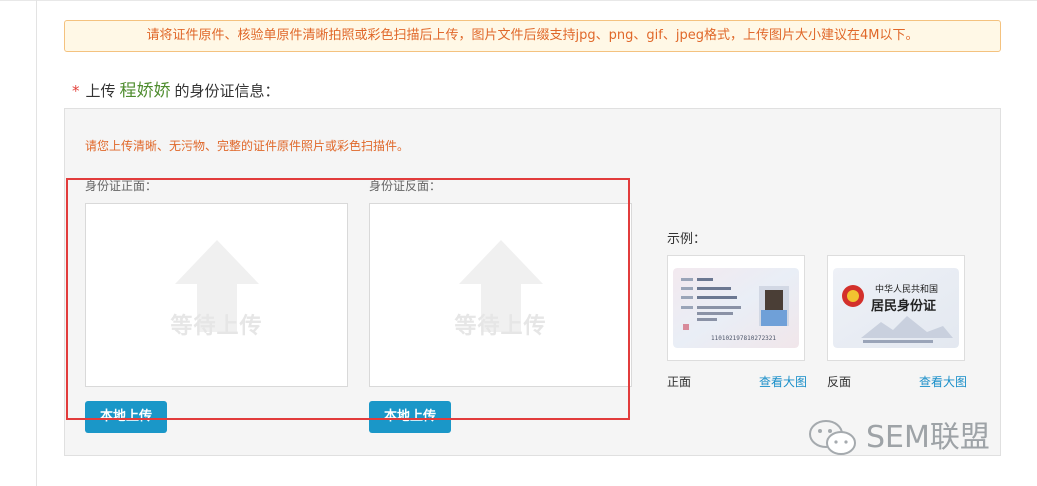 This screenshot has width=1037, height=486. Describe the element at coordinates (500, 326) in the screenshot. I see `back-placeholder: 等待上传` at that location.